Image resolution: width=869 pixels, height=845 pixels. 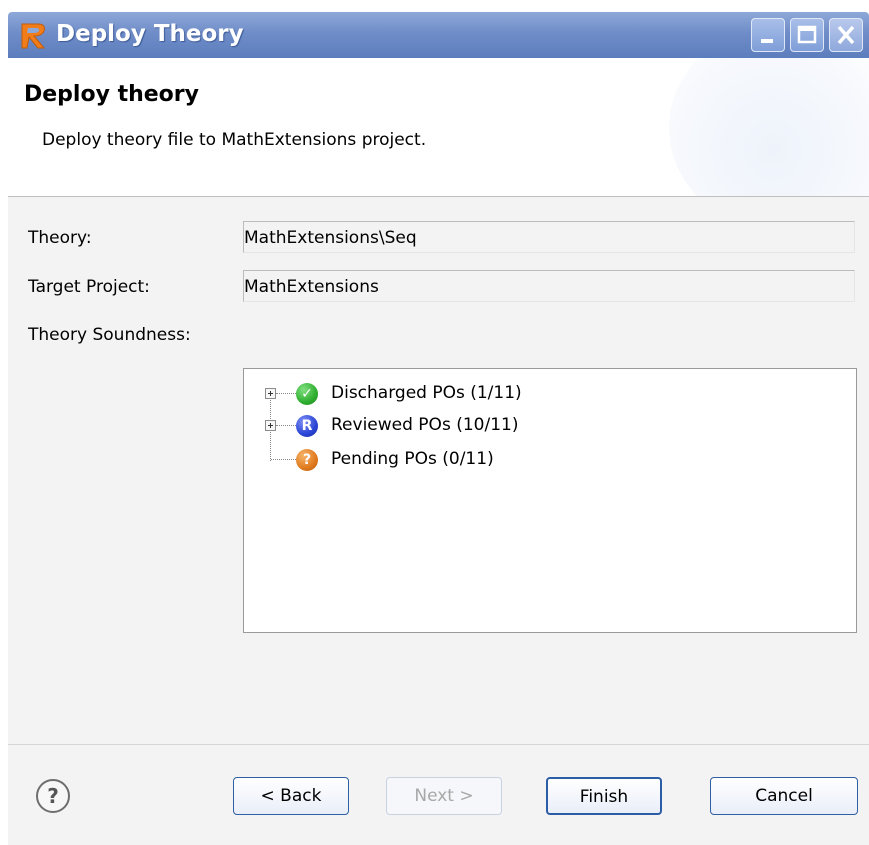 What do you see at coordinates (111, 94) in the screenshot?
I see `page-title: Deploy theory` at bounding box center [111, 94].